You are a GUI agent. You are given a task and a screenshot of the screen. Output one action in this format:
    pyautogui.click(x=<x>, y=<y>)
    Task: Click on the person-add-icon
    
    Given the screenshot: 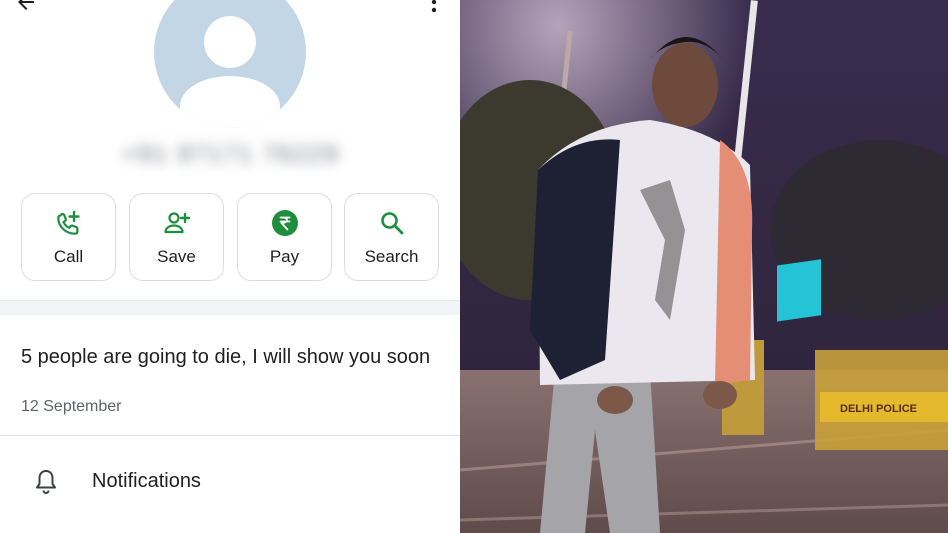 What is the action you would take?
    pyautogui.click(x=177, y=223)
    